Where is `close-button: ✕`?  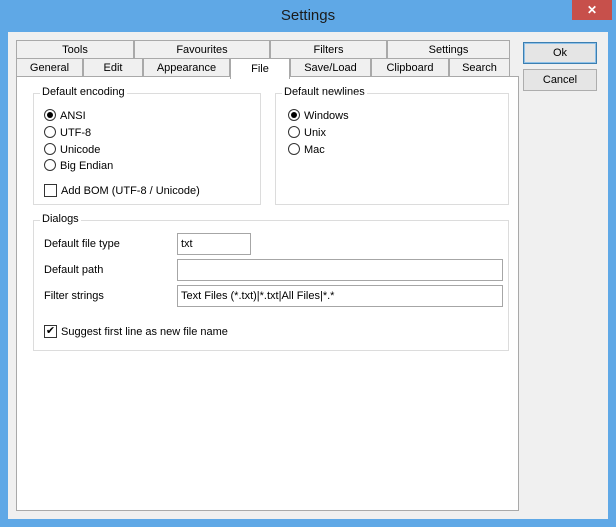
close-button: ✕ is located at coordinates (592, 10).